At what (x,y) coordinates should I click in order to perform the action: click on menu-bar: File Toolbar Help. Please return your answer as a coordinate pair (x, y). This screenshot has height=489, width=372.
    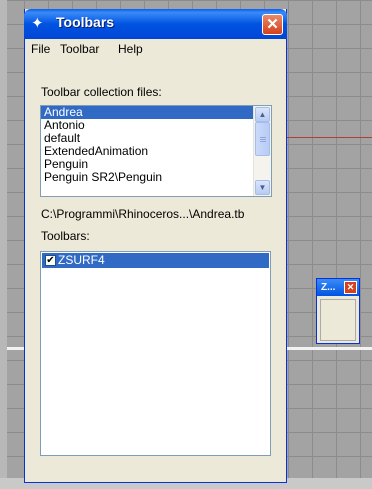
    Looking at the image, I should click on (155, 49).